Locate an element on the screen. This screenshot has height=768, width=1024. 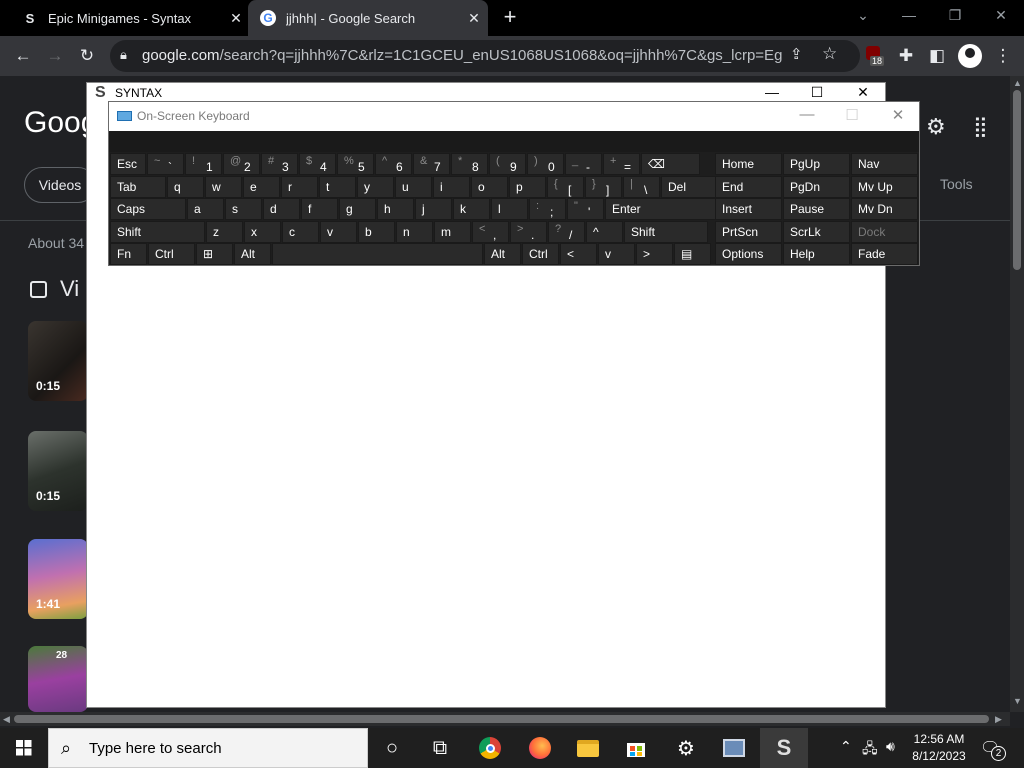
taskbar-search-box: ⌕ Type here to search is located at coordinates (208, 748).